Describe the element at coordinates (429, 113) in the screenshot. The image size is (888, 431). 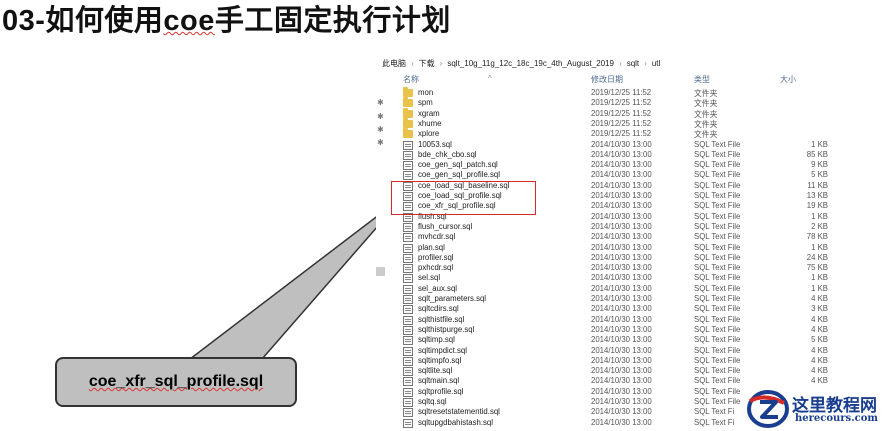
I see `file-name: xgram` at that location.